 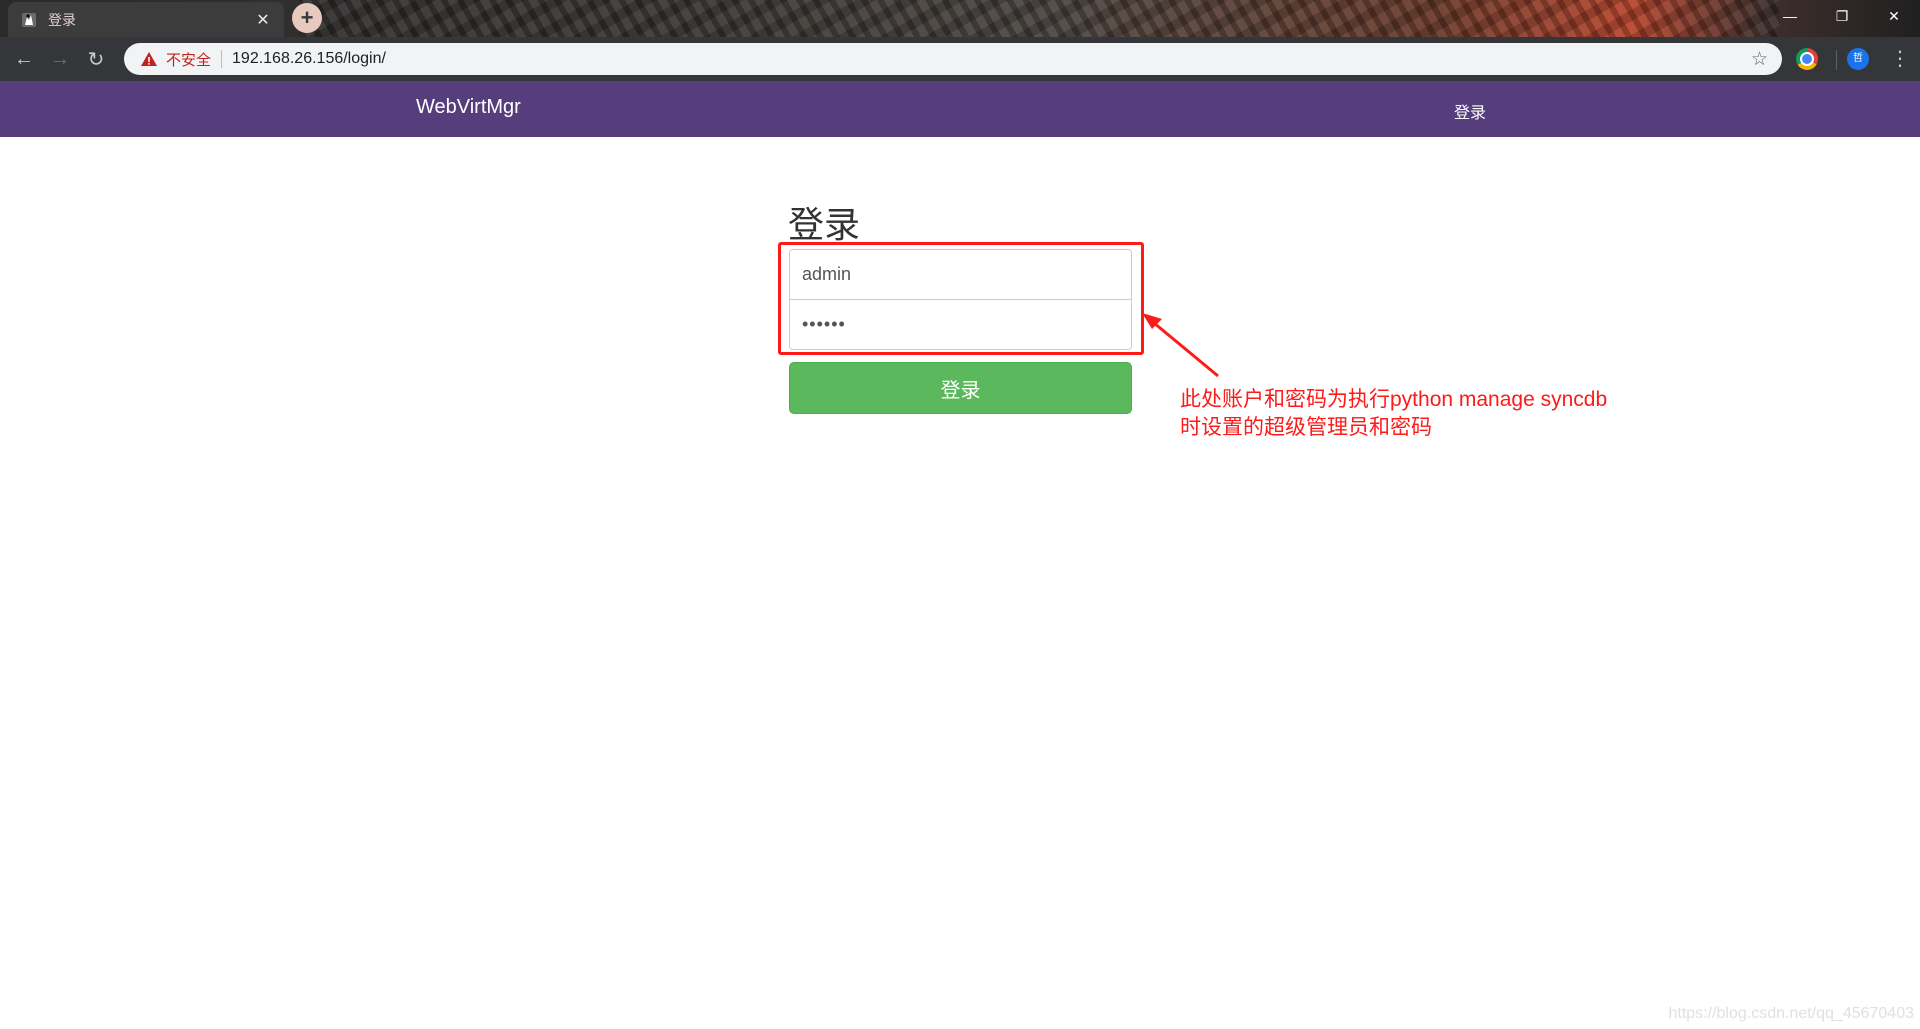 I want to click on tab-close-icon: ✕, so click(x=263, y=20).